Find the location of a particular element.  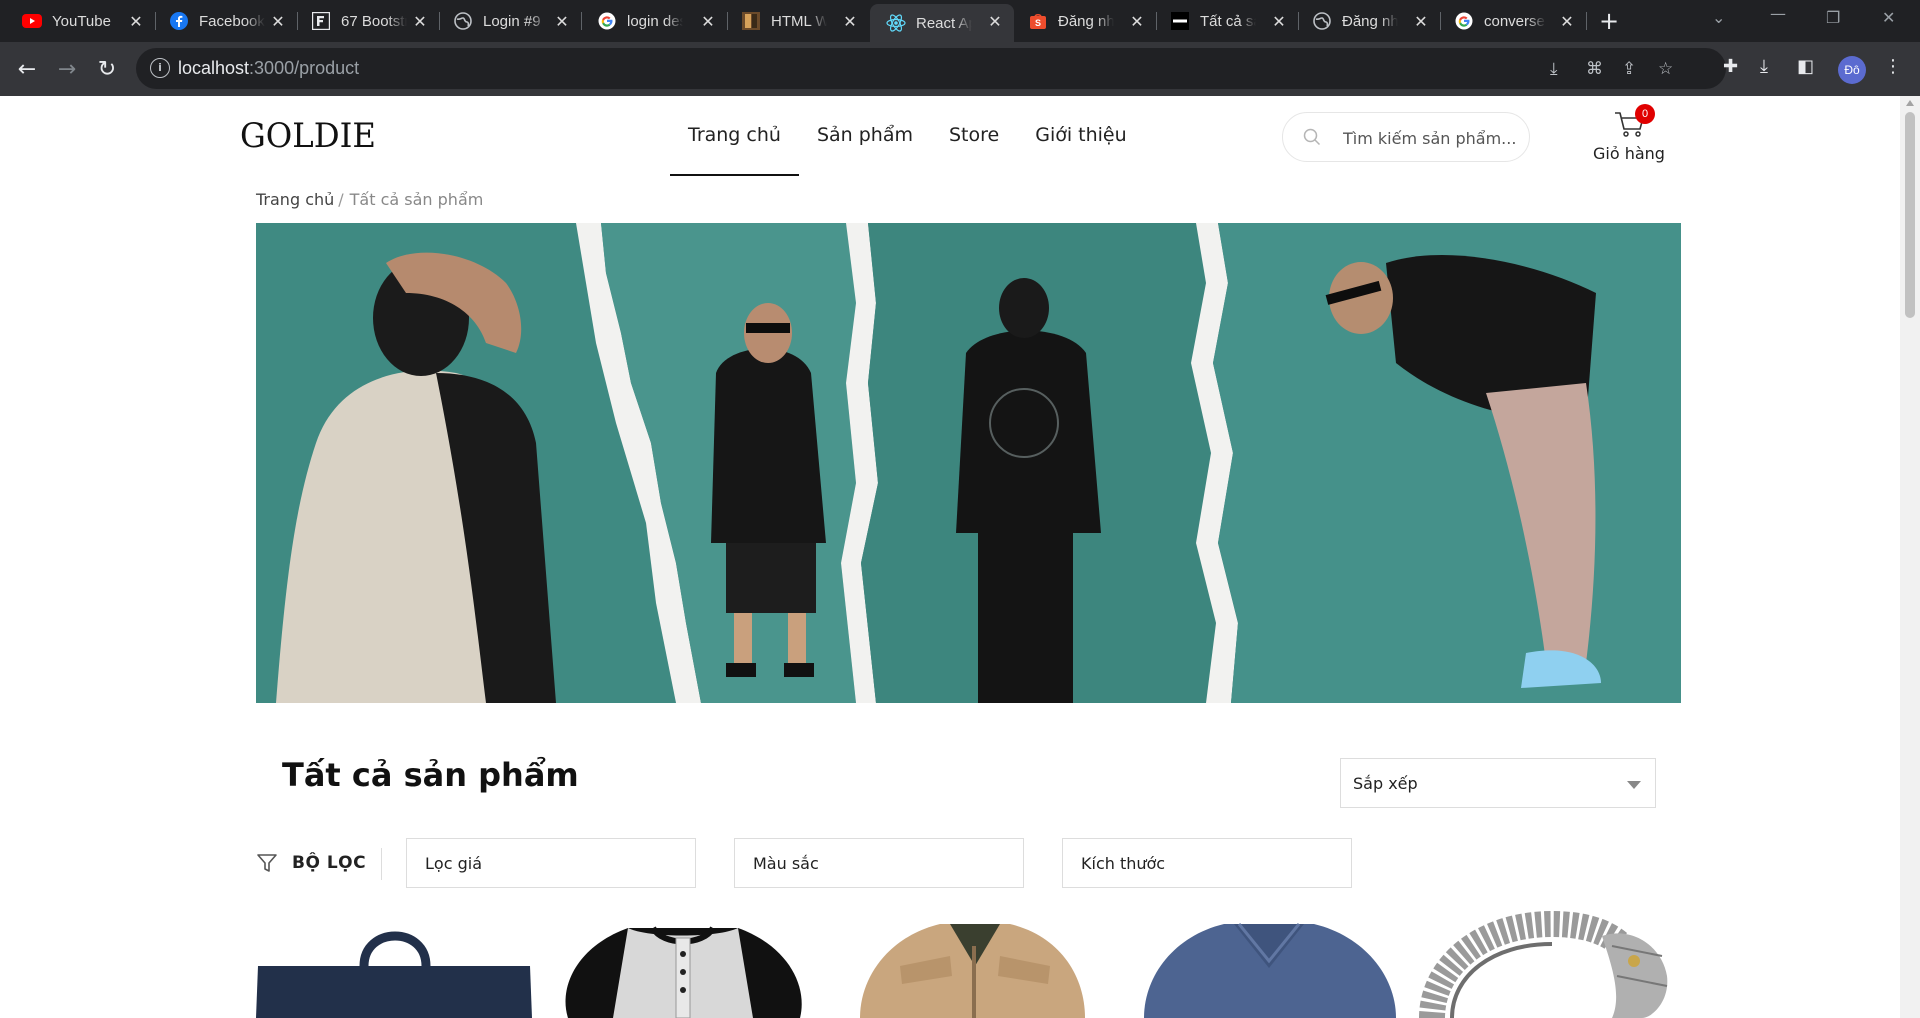

browser-tab-login: Login #9 ✕ is located at coordinates (510, 21).